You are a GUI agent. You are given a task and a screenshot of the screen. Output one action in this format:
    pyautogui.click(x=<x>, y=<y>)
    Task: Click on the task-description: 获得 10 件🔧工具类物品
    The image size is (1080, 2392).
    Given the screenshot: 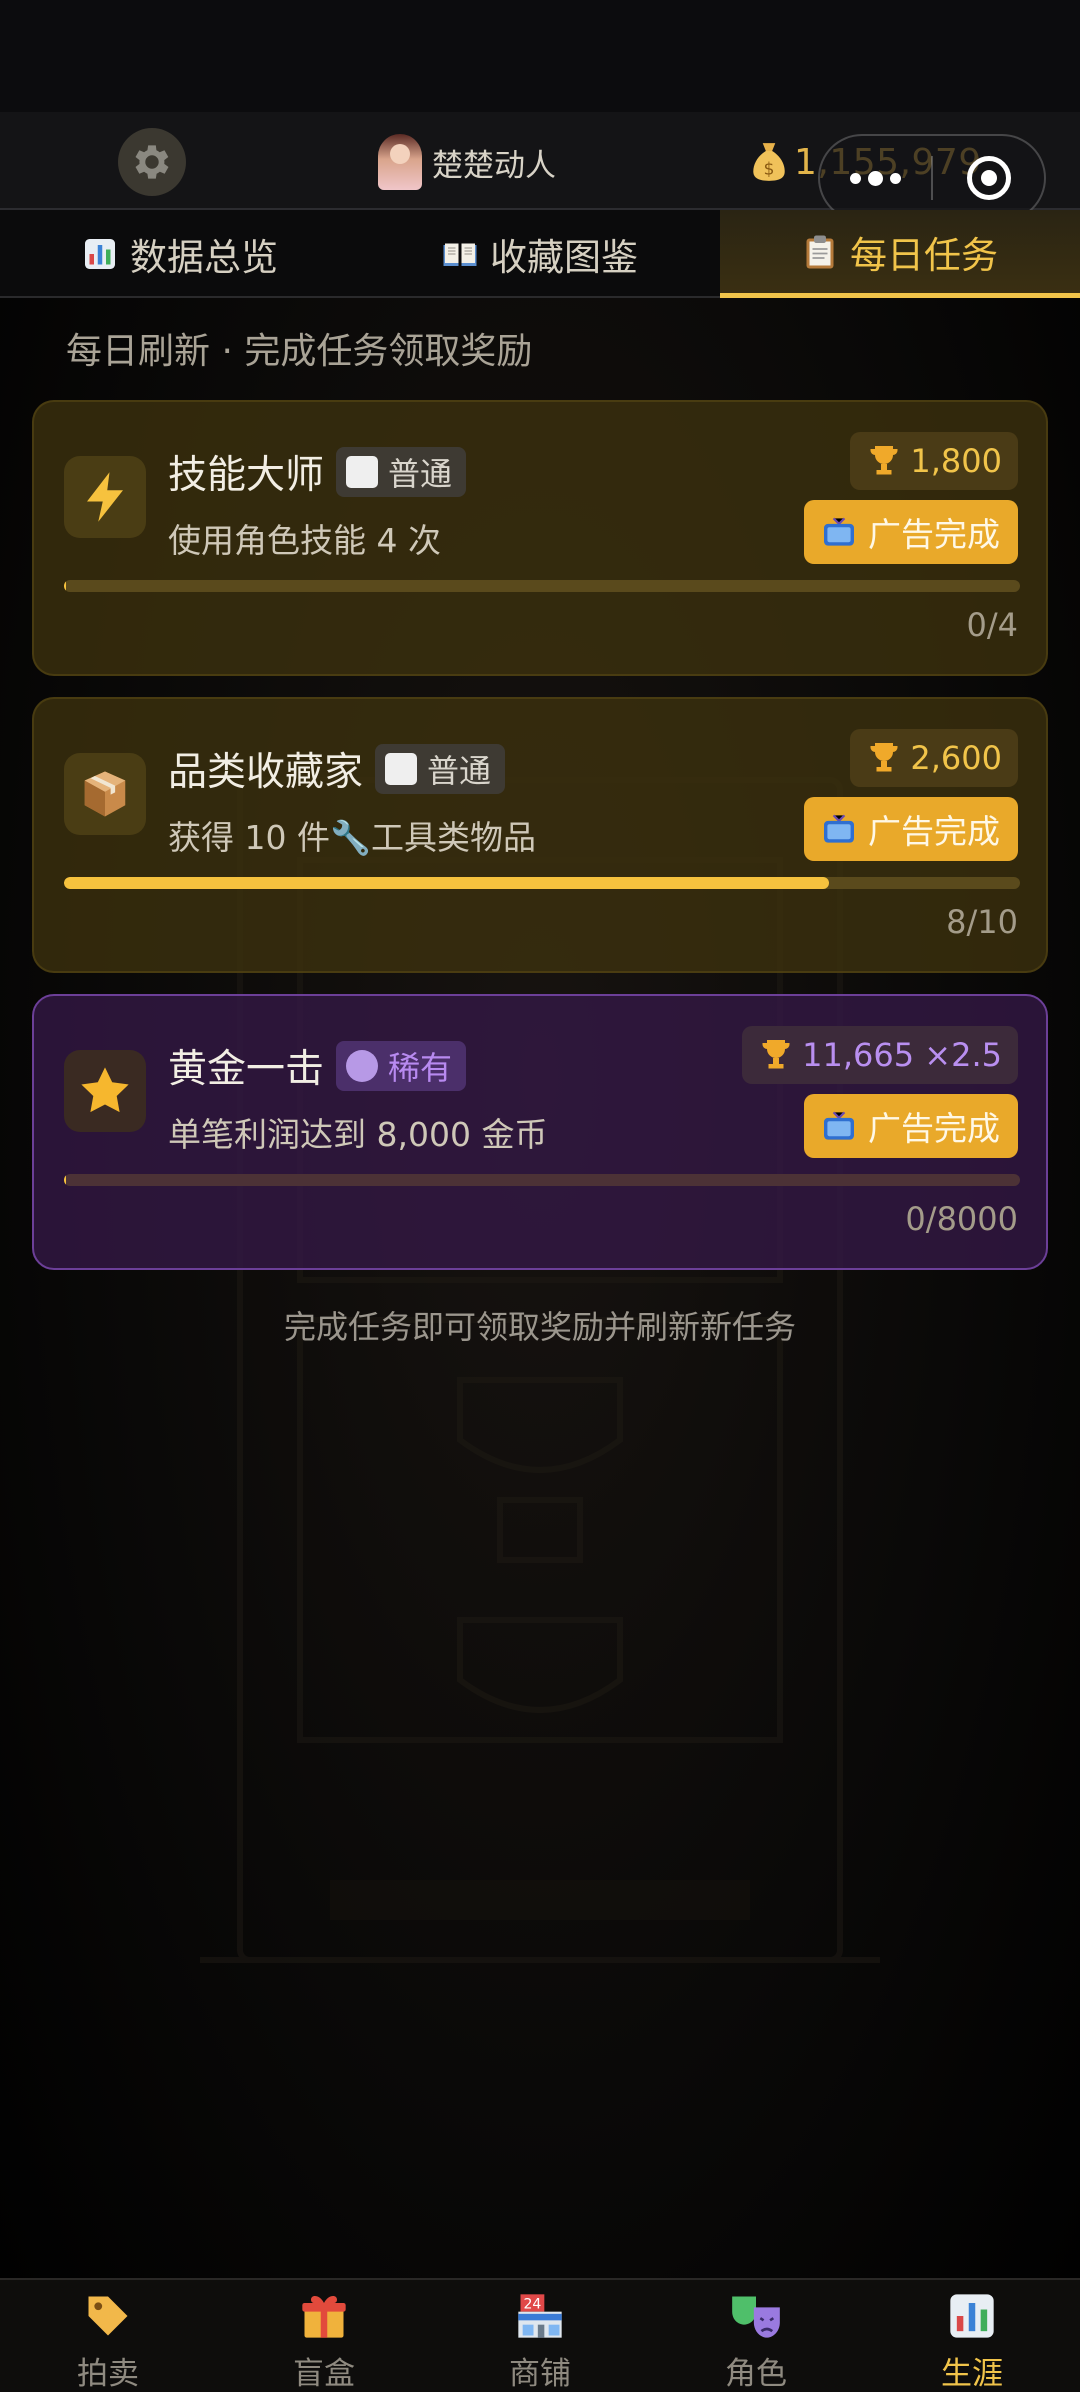 What is the action you would take?
    pyautogui.click(x=352, y=837)
    